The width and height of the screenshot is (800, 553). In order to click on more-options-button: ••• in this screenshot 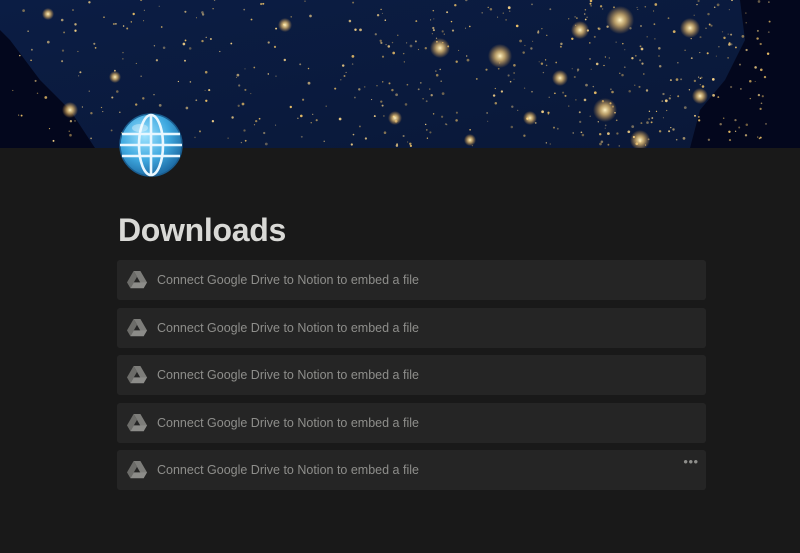, I will do `click(691, 462)`.